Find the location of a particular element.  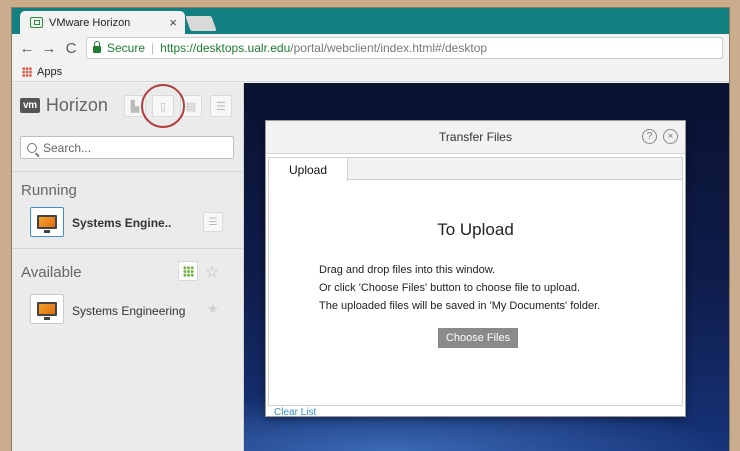

upload-heading: To Upload is located at coordinates (475, 229).